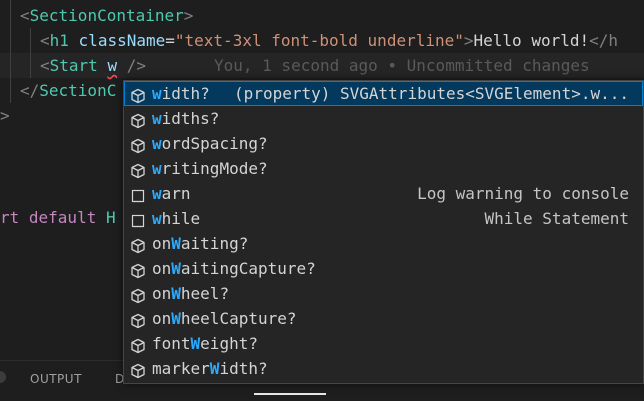 This screenshot has height=401, width=644. I want to click on code-line-5: >, so click(5, 115).